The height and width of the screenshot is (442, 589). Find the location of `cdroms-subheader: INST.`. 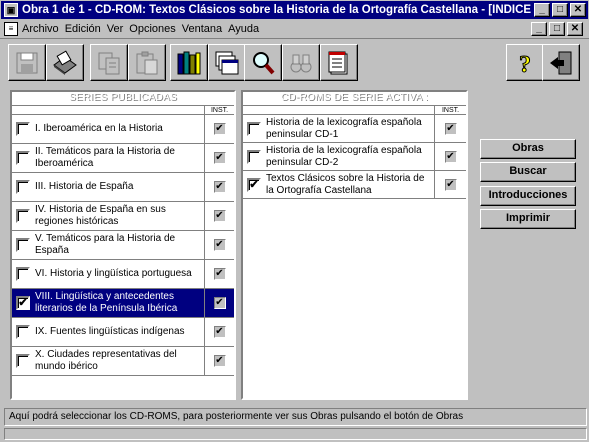

cdroms-subheader: INST. is located at coordinates (354, 110).